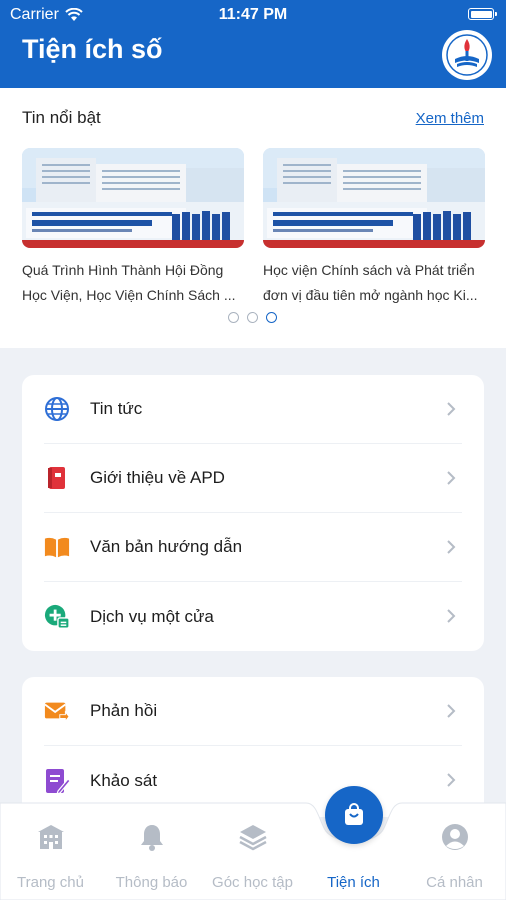 The height and width of the screenshot is (900, 506). Describe the element at coordinates (57, 617) in the screenshot. I see `service-add-icon` at that location.